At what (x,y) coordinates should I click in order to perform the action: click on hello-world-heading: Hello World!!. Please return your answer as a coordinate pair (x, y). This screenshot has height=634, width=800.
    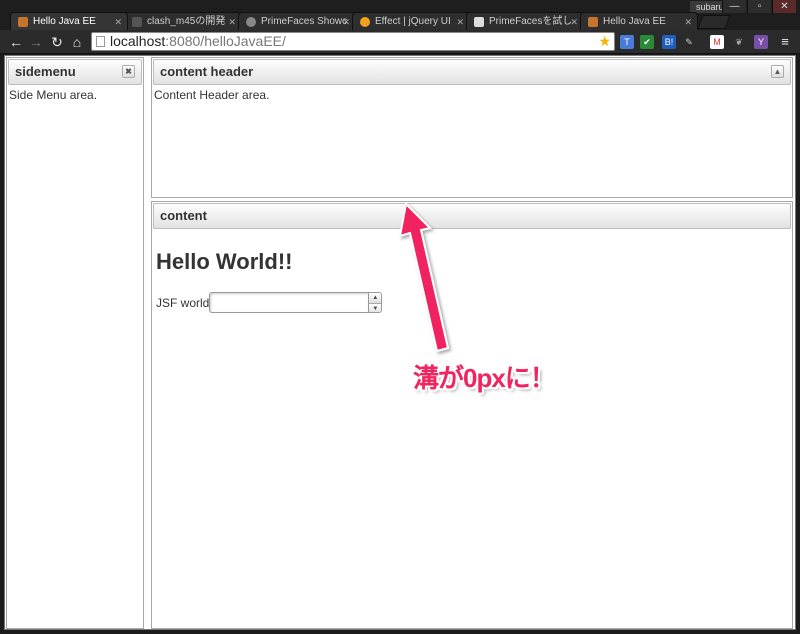
    Looking at the image, I should click on (224, 261).